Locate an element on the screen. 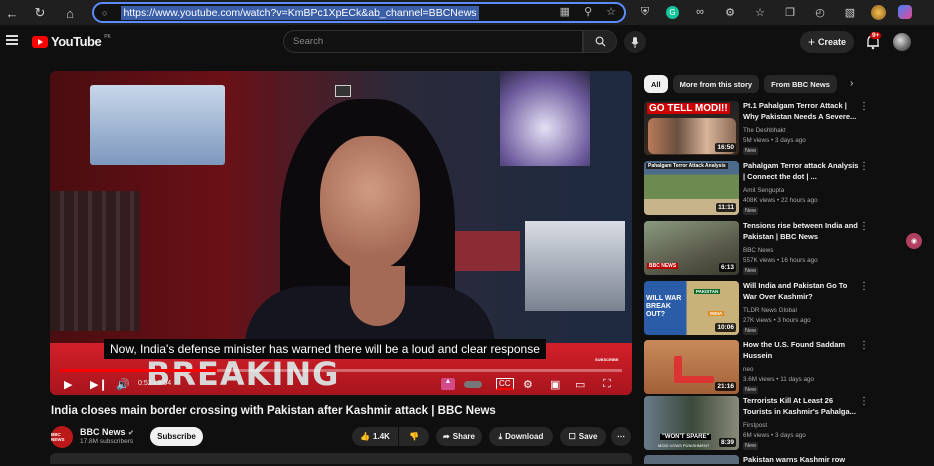  grammarly-extension-icon: G is located at coordinates (672, 12).